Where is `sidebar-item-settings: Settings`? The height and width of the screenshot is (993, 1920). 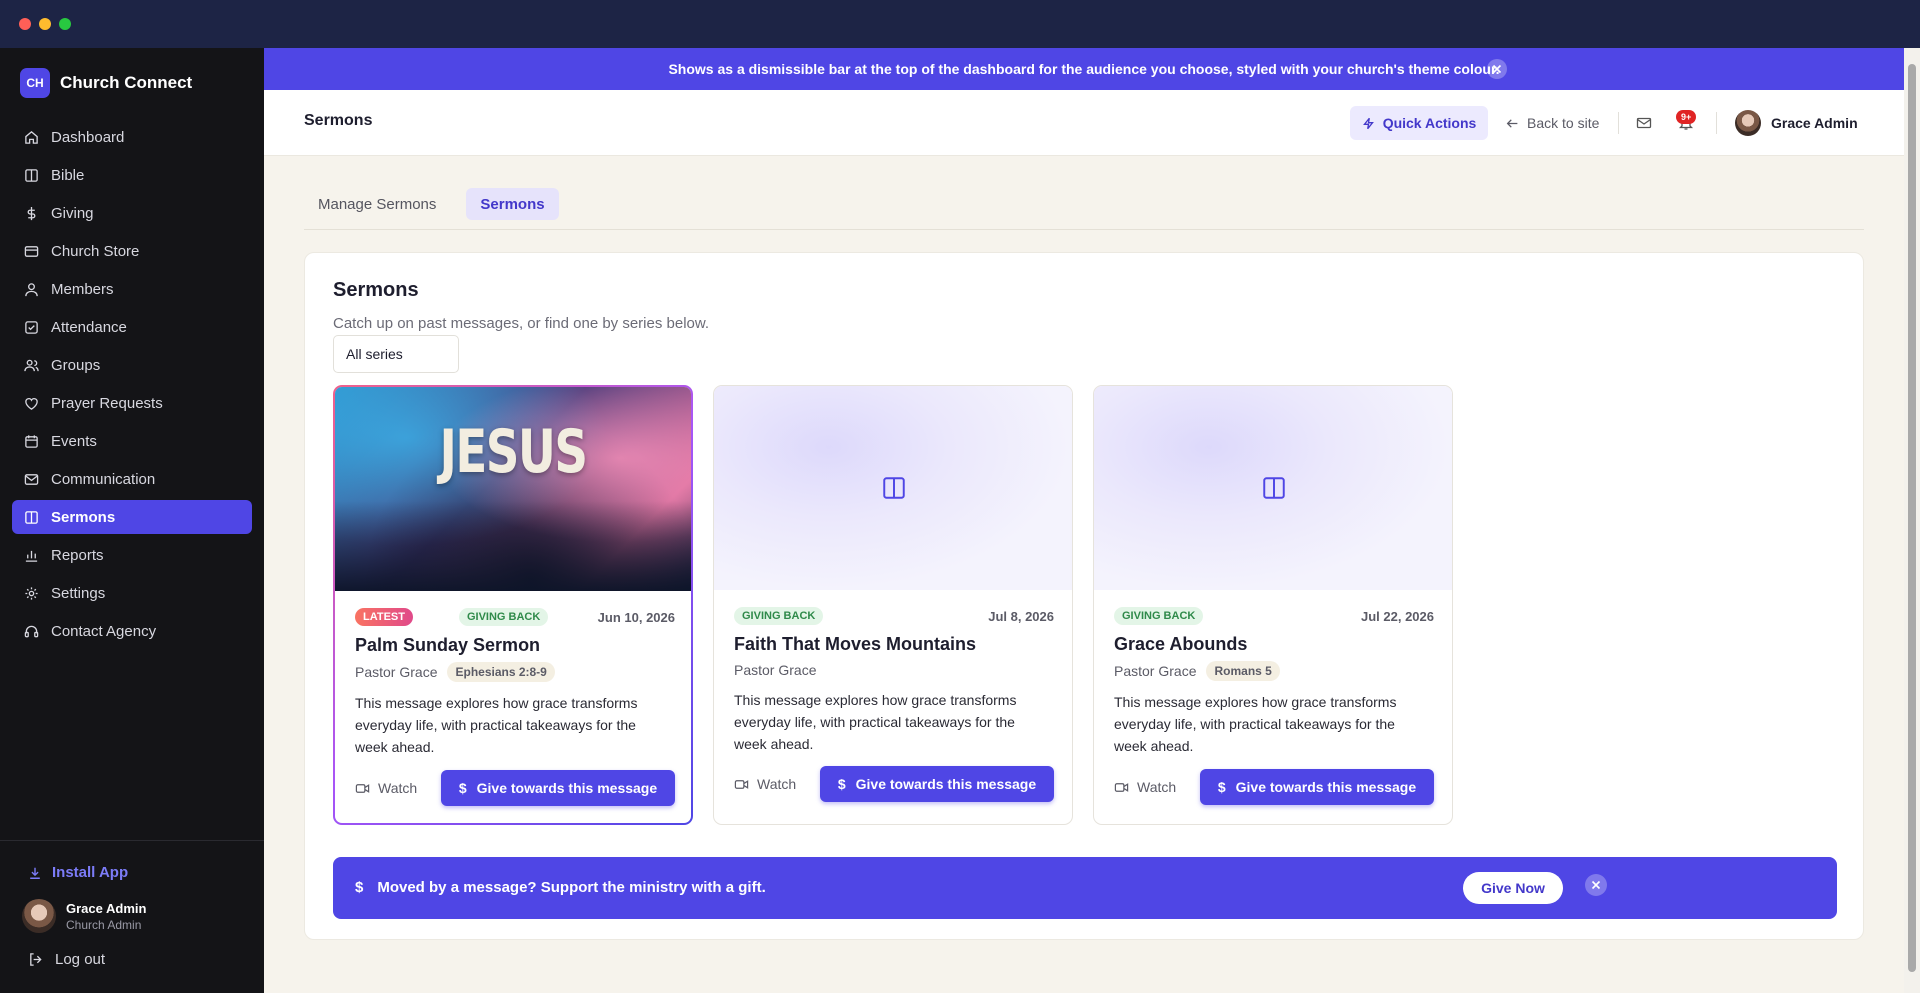 sidebar-item-settings: Settings is located at coordinates (132, 593).